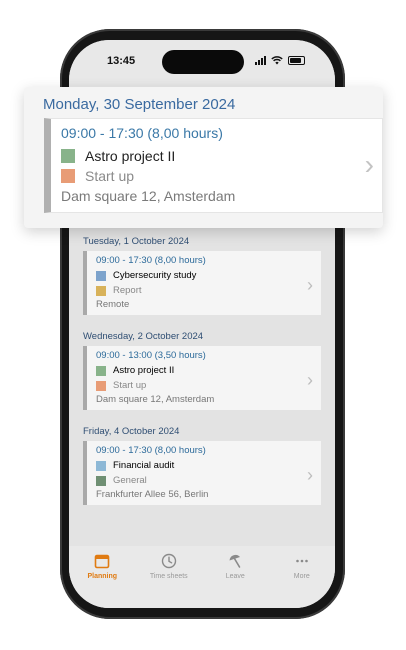 This screenshot has height=650, width=406. Describe the element at coordinates (102, 576) in the screenshot. I see `tab-label: Planning` at that location.